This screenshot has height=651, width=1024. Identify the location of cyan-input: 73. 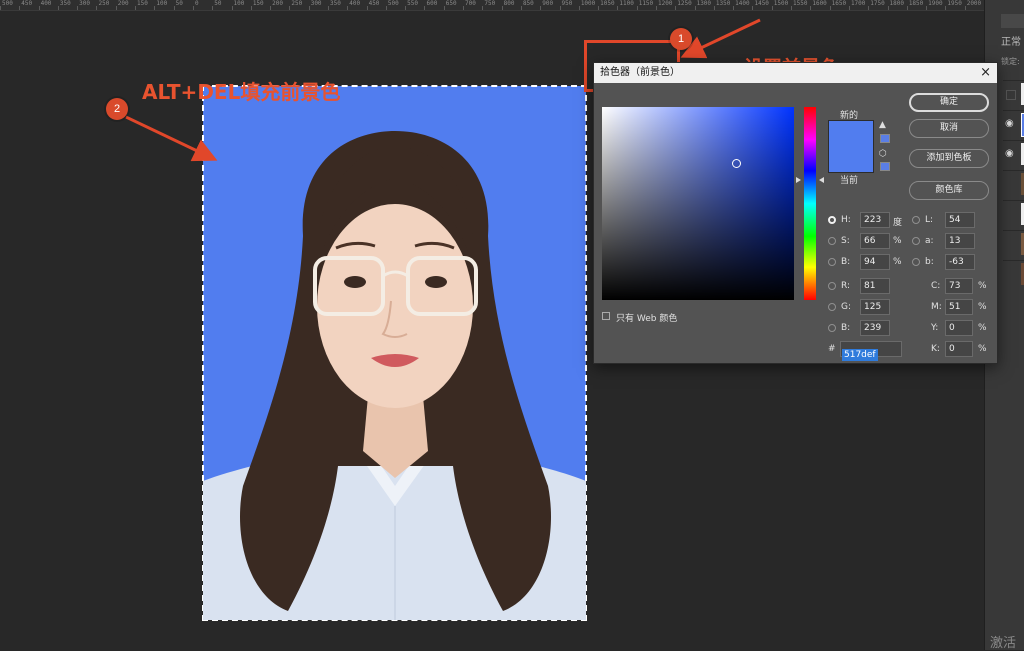
(959, 286).